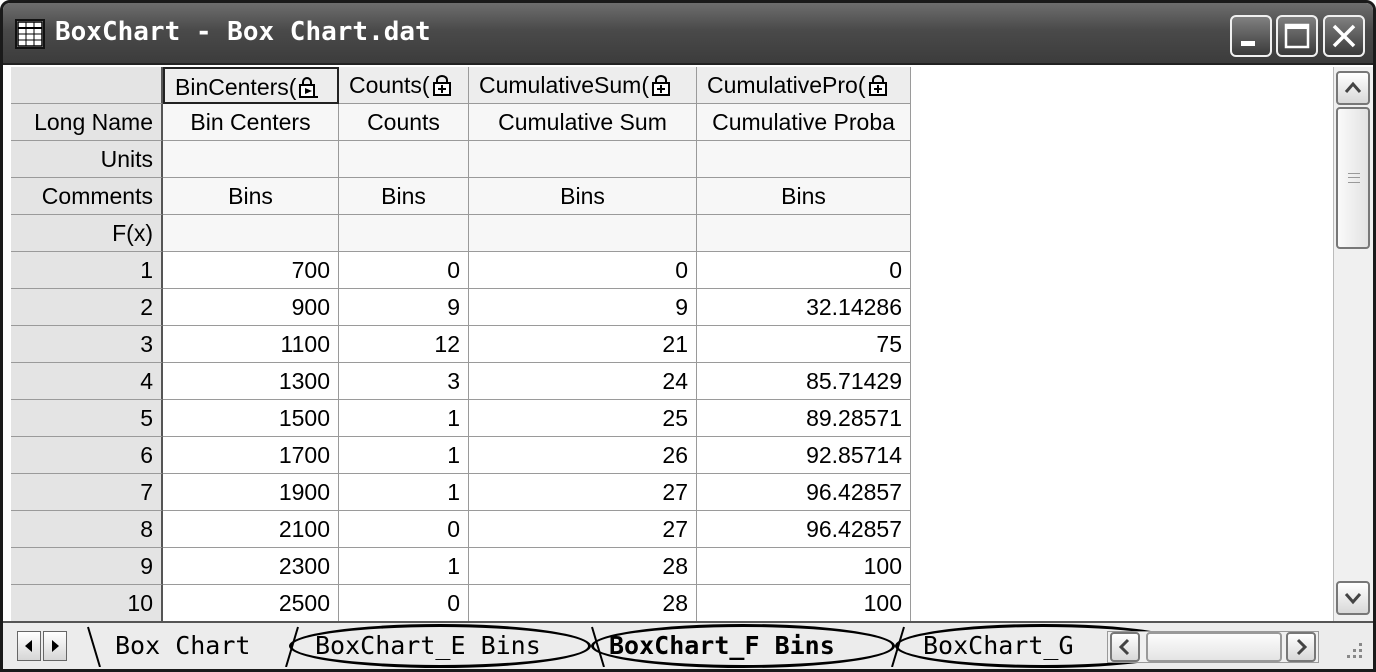 The image size is (1376, 672). Describe the element at coordinates (1248, 43) in the screenshot. I see `minimize-icon` at that location.